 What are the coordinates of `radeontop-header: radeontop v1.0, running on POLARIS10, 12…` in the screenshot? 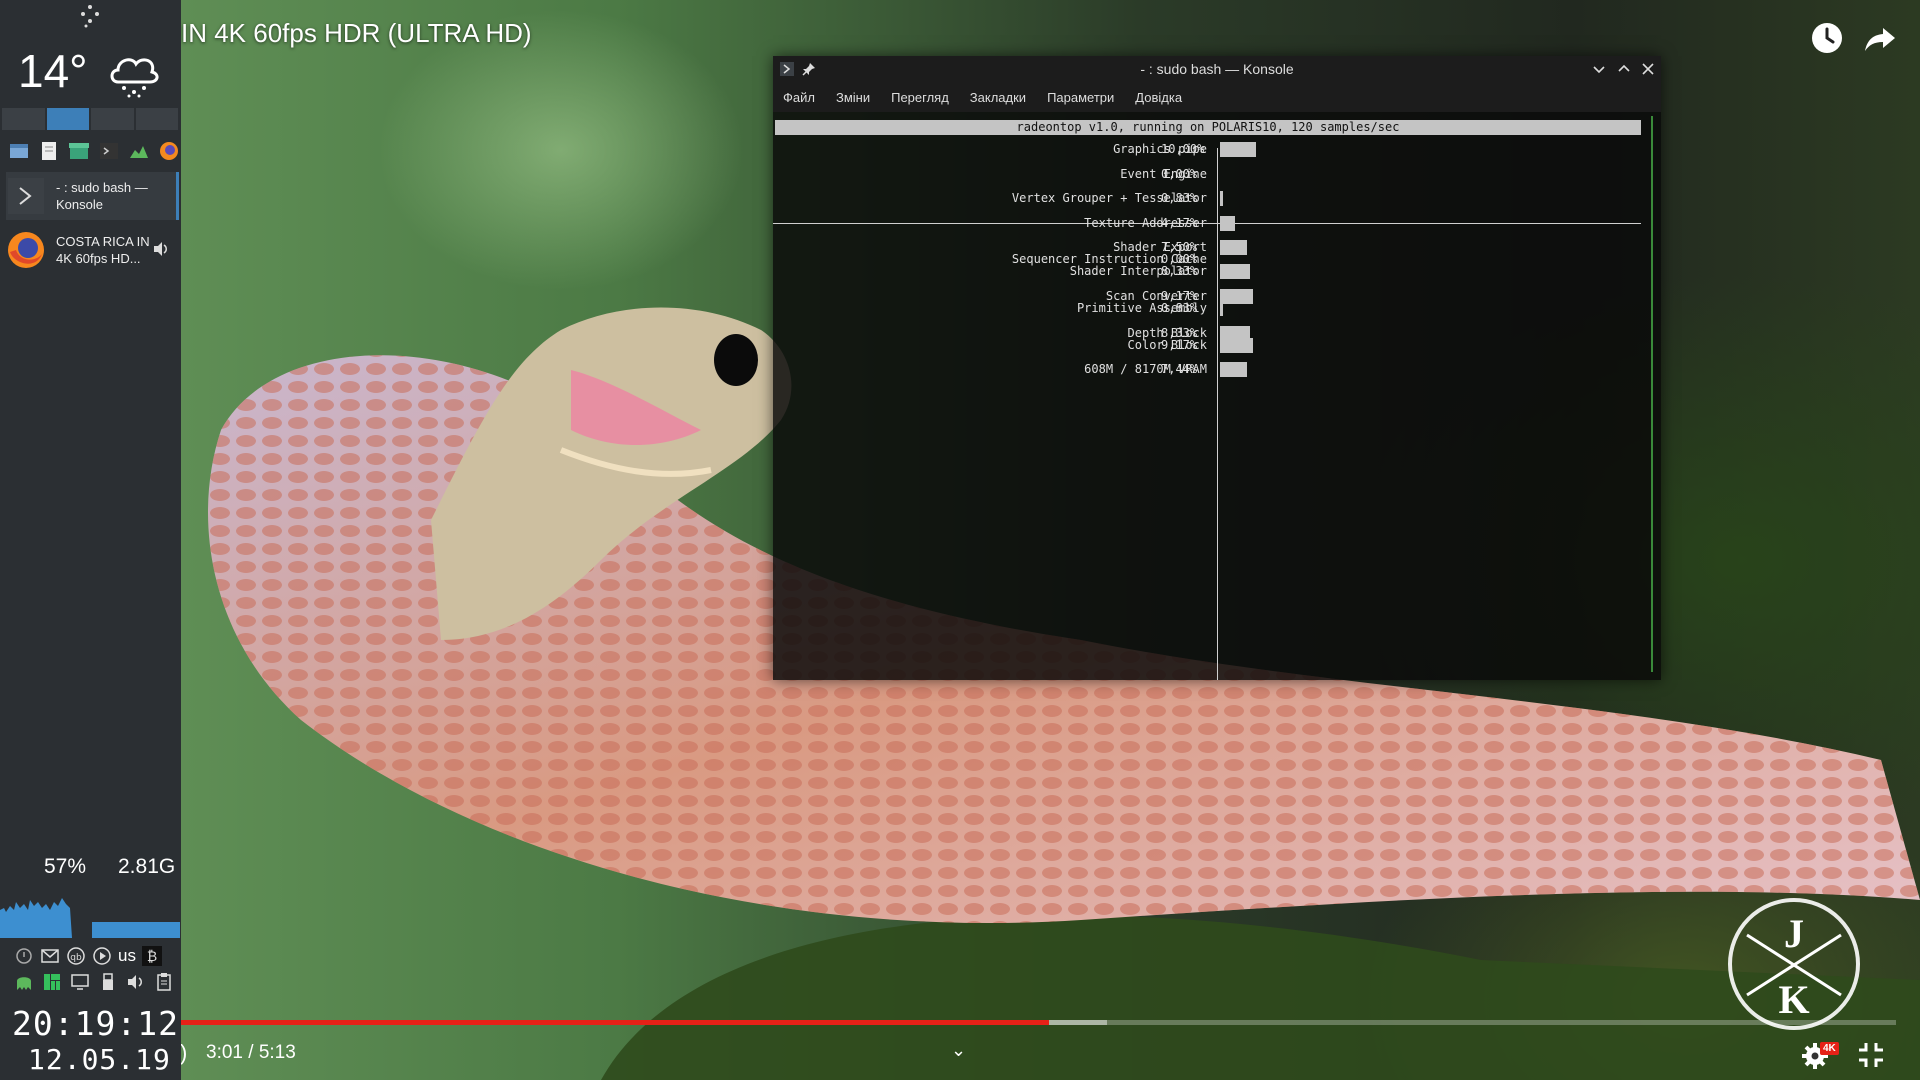 It's located at (1208, 127).